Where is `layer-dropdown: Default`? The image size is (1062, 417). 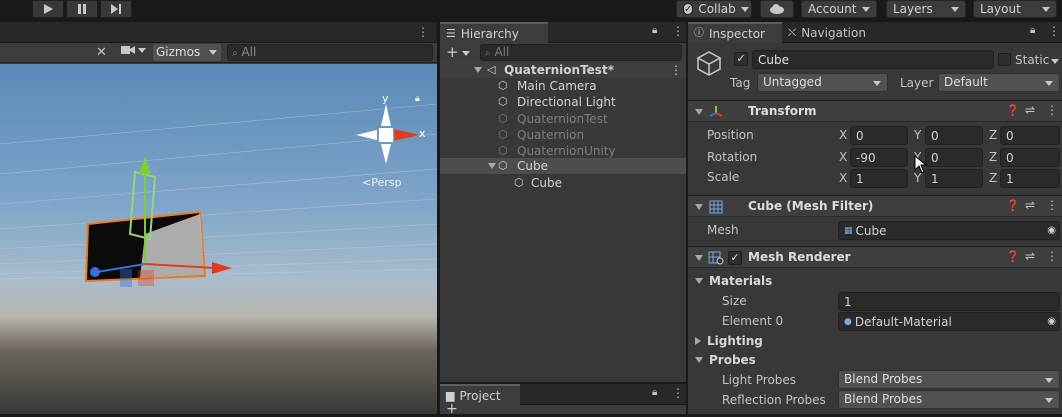 layer-dropdown: Default is located at coordinates (999, 82).